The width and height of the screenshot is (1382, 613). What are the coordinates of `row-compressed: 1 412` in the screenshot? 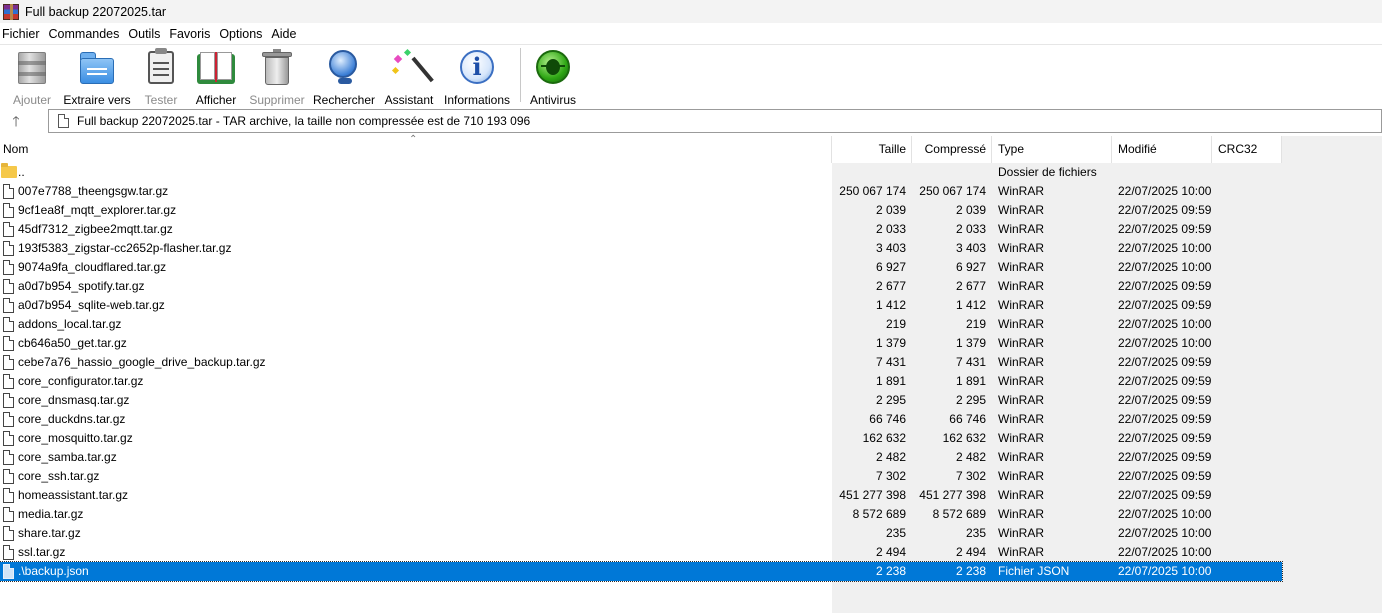 It's located at (970, 305).